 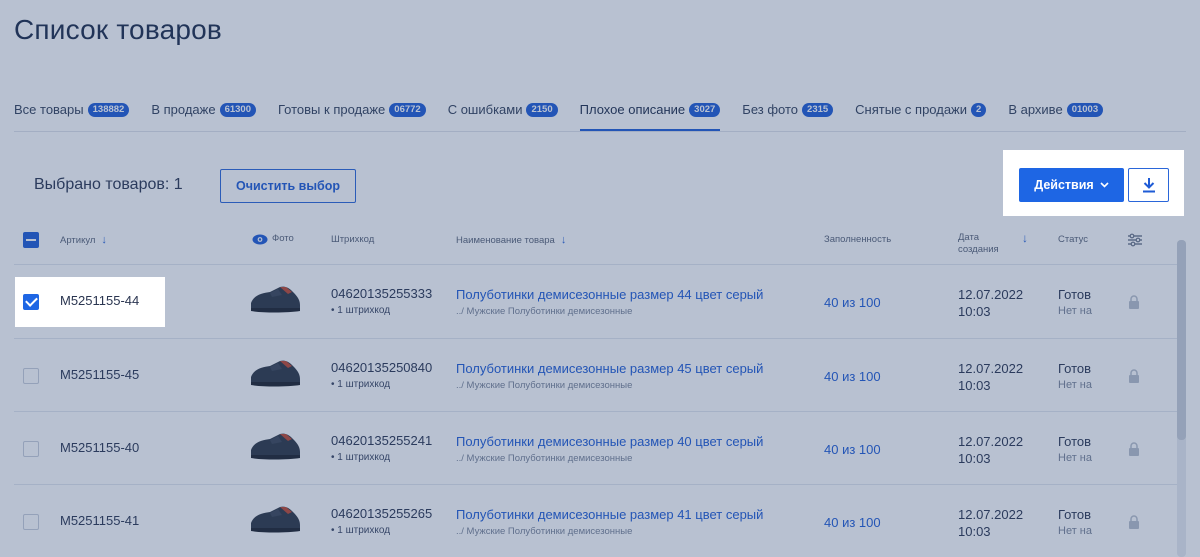 I want to click on tab-errors: С ошибками 2150, so click(x=503, y=117).